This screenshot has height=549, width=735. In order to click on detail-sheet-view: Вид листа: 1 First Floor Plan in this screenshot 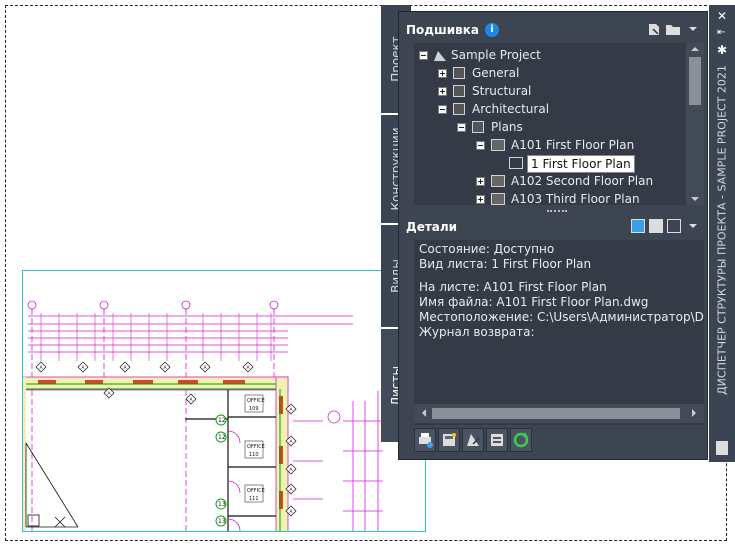, I will do `click(505, 264)`.